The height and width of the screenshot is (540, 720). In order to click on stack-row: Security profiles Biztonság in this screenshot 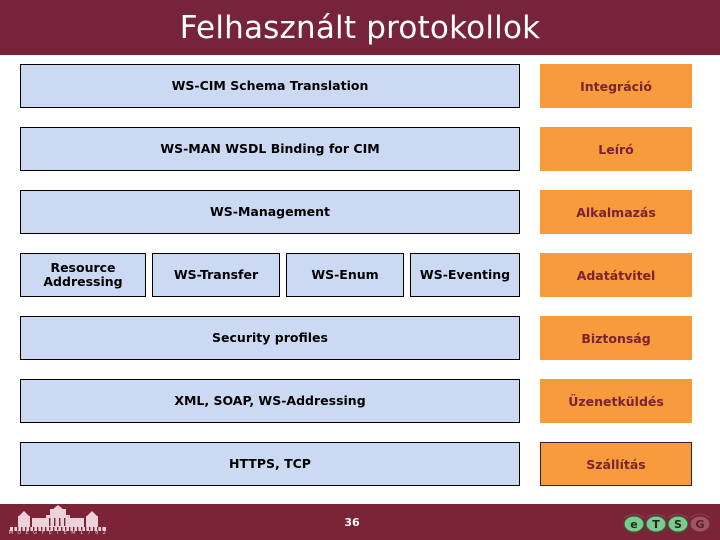, I will do `click(360, 338)`.